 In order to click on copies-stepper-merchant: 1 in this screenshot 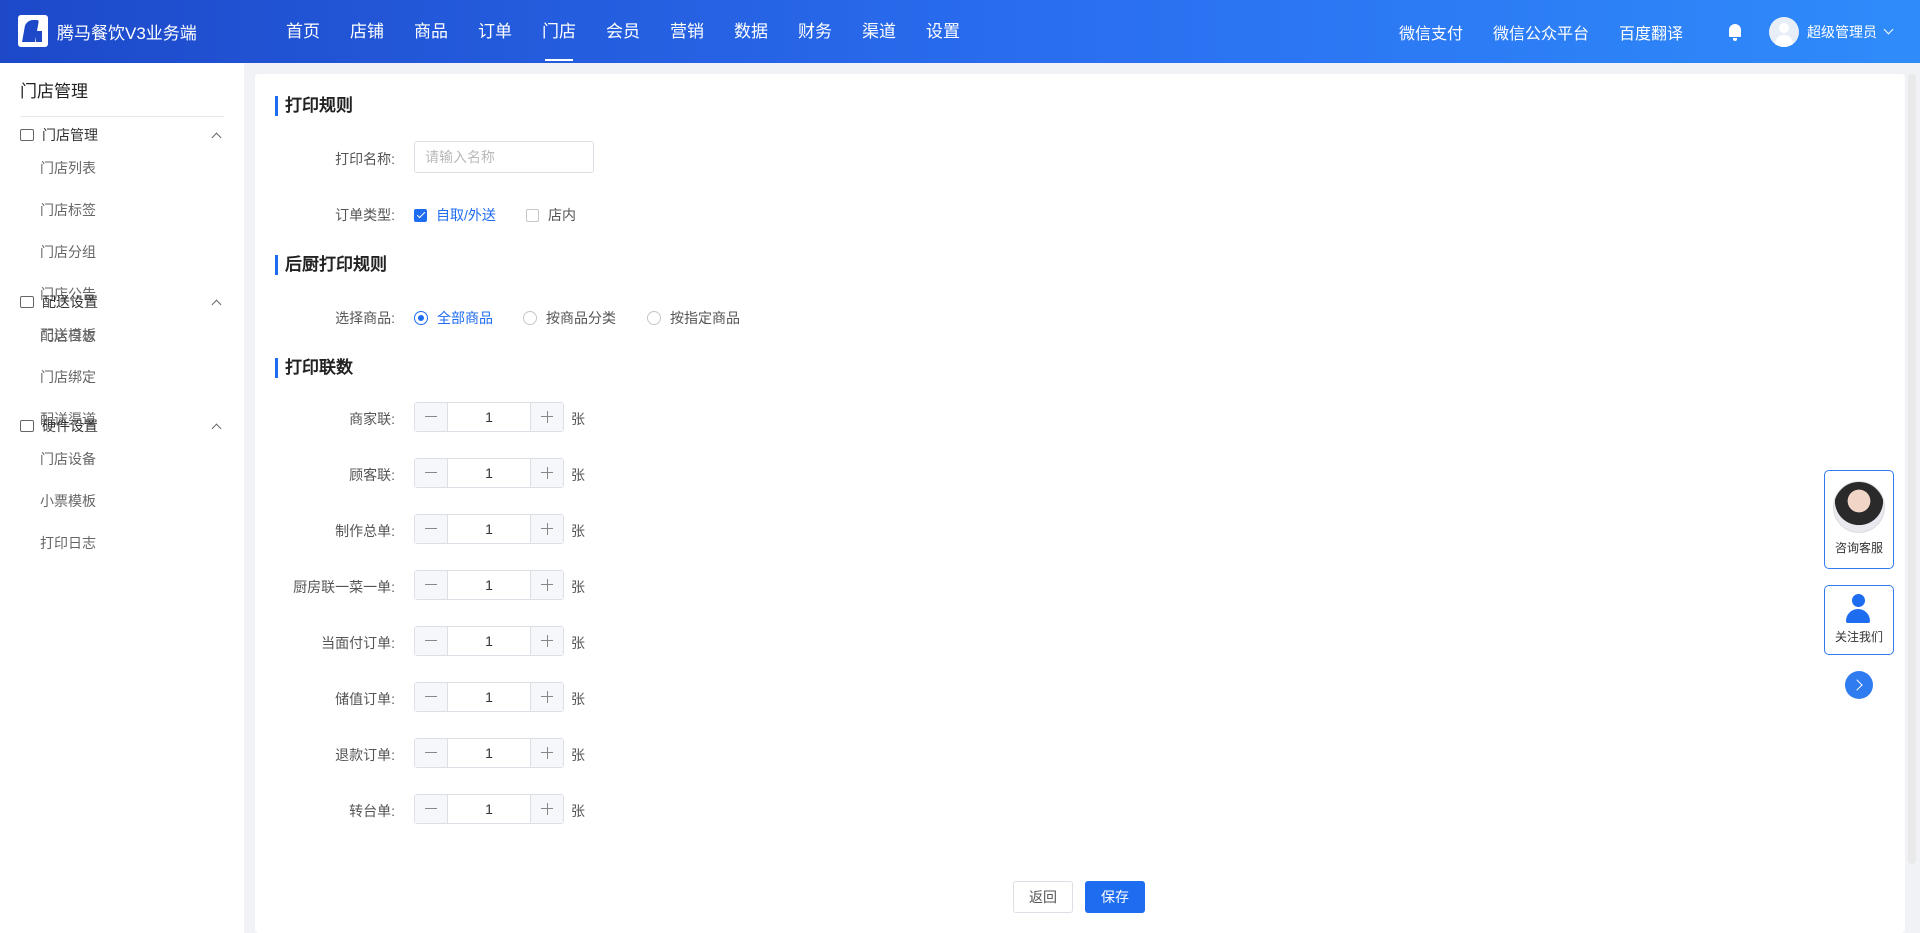, I will do `click(489, 417)`.